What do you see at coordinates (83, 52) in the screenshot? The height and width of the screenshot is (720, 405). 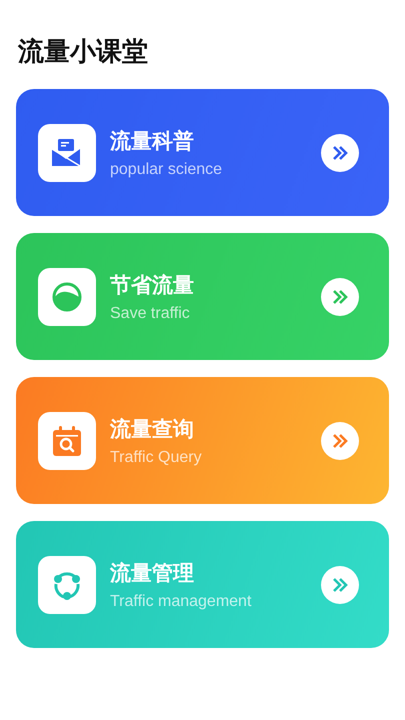 I see `page-title: 流量小课堂` at bounding box center [83, 52].